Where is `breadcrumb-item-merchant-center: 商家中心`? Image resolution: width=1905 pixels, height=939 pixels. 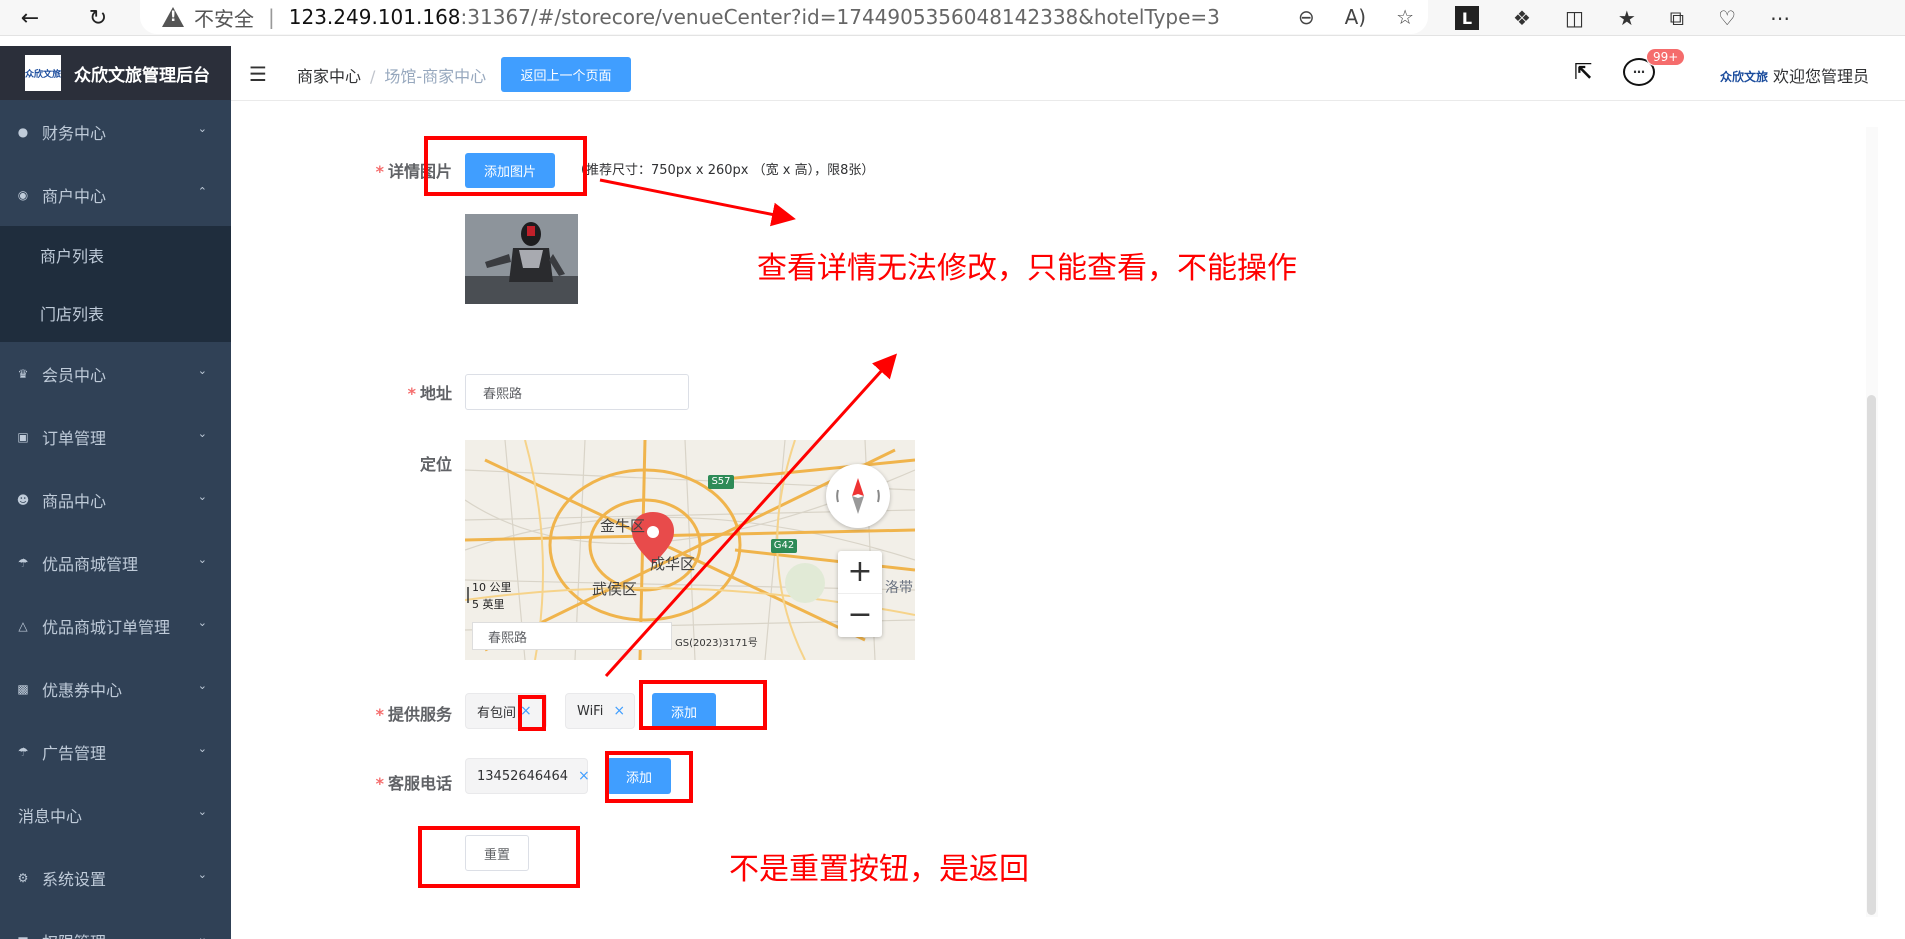 breadcrumb-item-merchant-center: 商家中心 is located at coordinates (329, 76).